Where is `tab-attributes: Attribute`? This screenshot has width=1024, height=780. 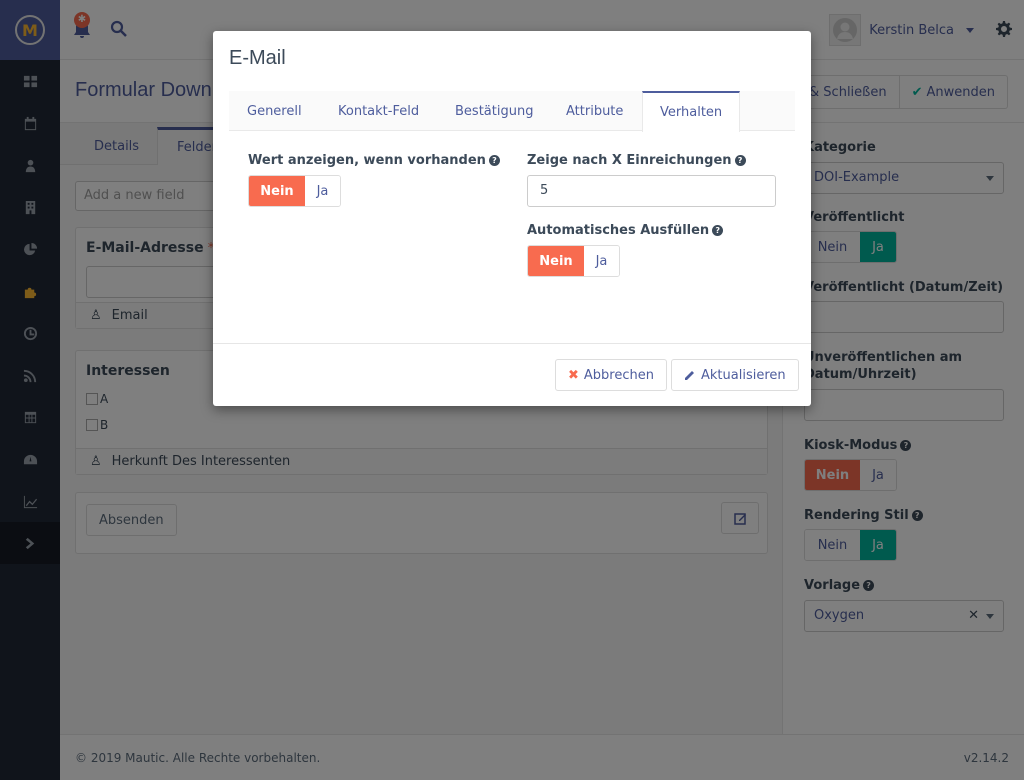 tab-attributes: Attribute is located at coordinates (594, 111).